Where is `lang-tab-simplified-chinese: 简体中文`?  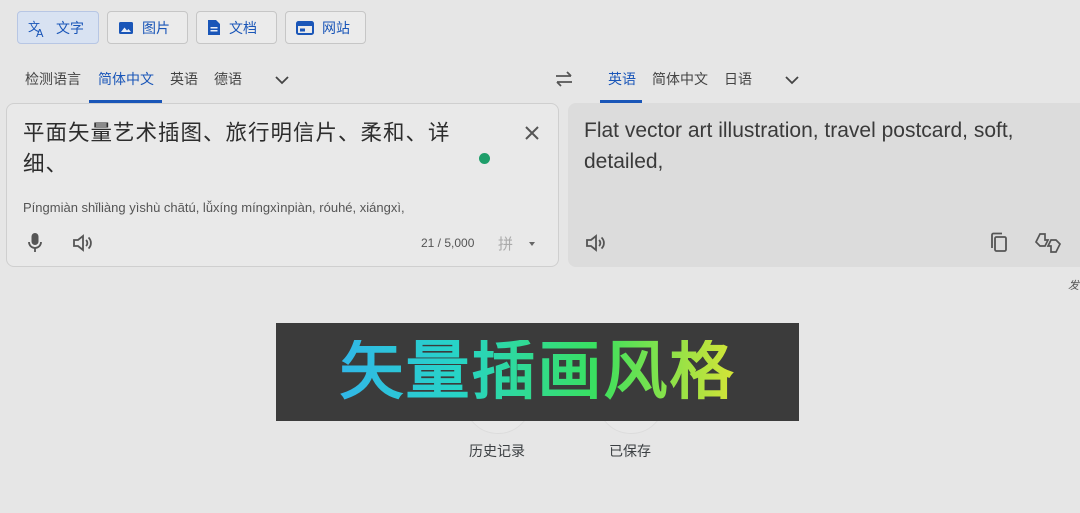
lang-tab-simplified-chinese: 简体中文 is located at coordinates (126, 82).